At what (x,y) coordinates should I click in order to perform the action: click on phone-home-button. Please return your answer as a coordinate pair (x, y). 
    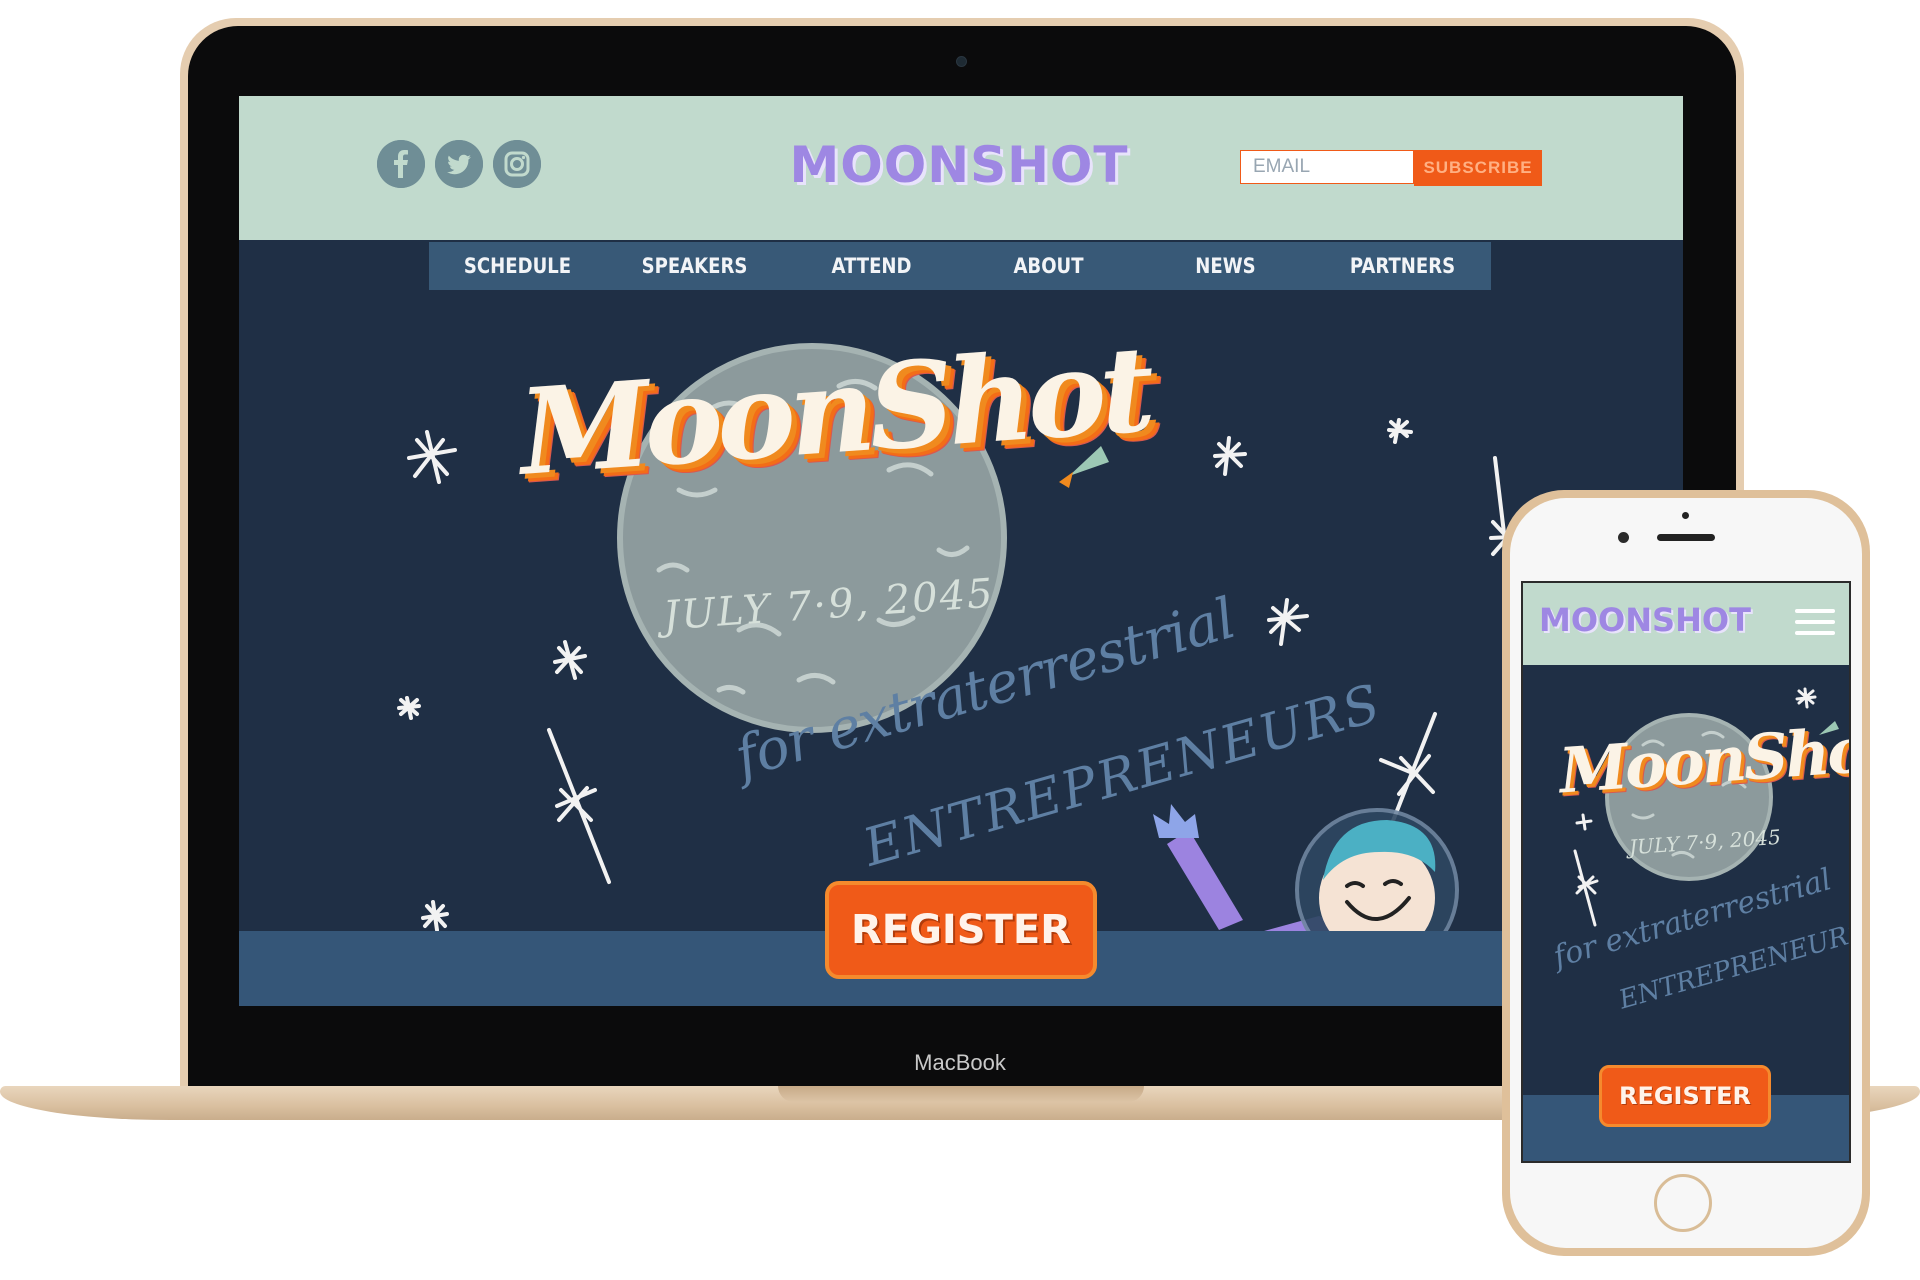
    Looking at the image, I should click on (1683, 1203).